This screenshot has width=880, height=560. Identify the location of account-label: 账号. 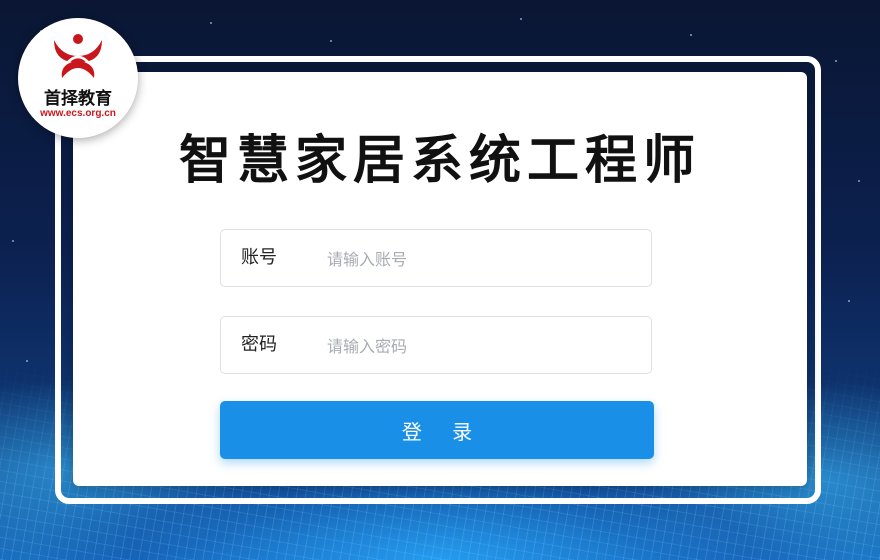
(259, 257).